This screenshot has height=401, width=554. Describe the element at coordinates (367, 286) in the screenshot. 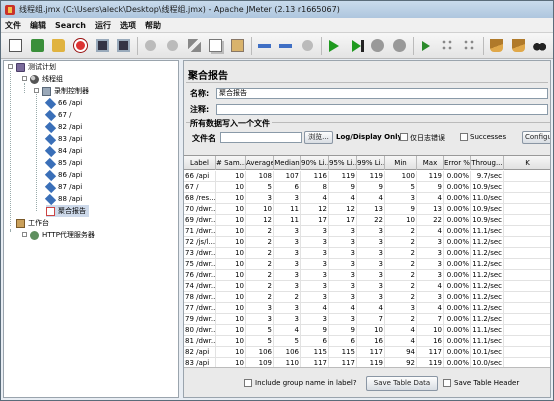

I see `table-row: 74 /dwr... 10 2 3 3 3 3 2 4 0.00% 11.2/sec` at that location.